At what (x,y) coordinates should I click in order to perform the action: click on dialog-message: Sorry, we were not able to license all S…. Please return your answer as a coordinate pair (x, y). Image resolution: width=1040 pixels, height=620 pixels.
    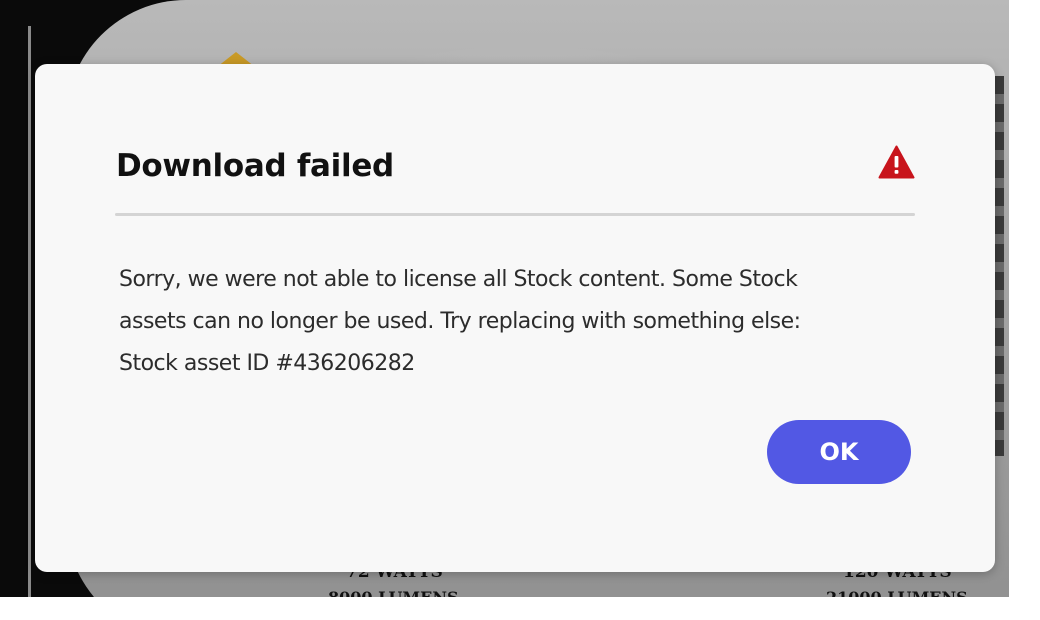
    Looking at the image, I should click on (499, 322).